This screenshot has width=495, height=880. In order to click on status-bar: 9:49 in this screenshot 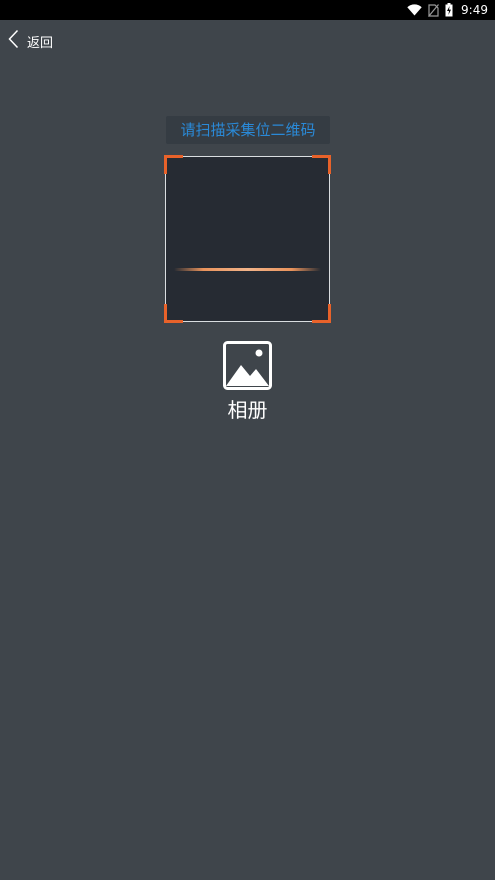, I will do `click(247, 10)`.